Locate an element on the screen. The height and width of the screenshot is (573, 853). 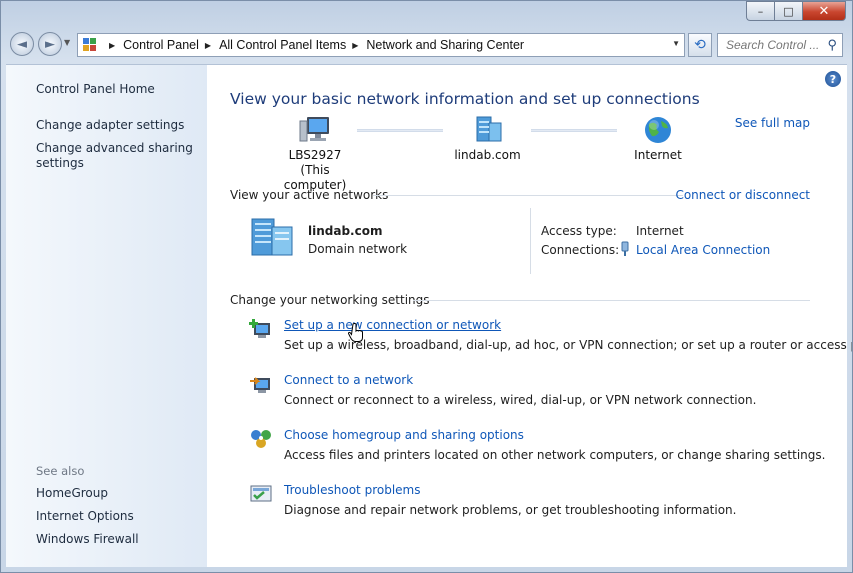
local-area-connection-link: Local Area Connection is located at coordinates (703, 250).